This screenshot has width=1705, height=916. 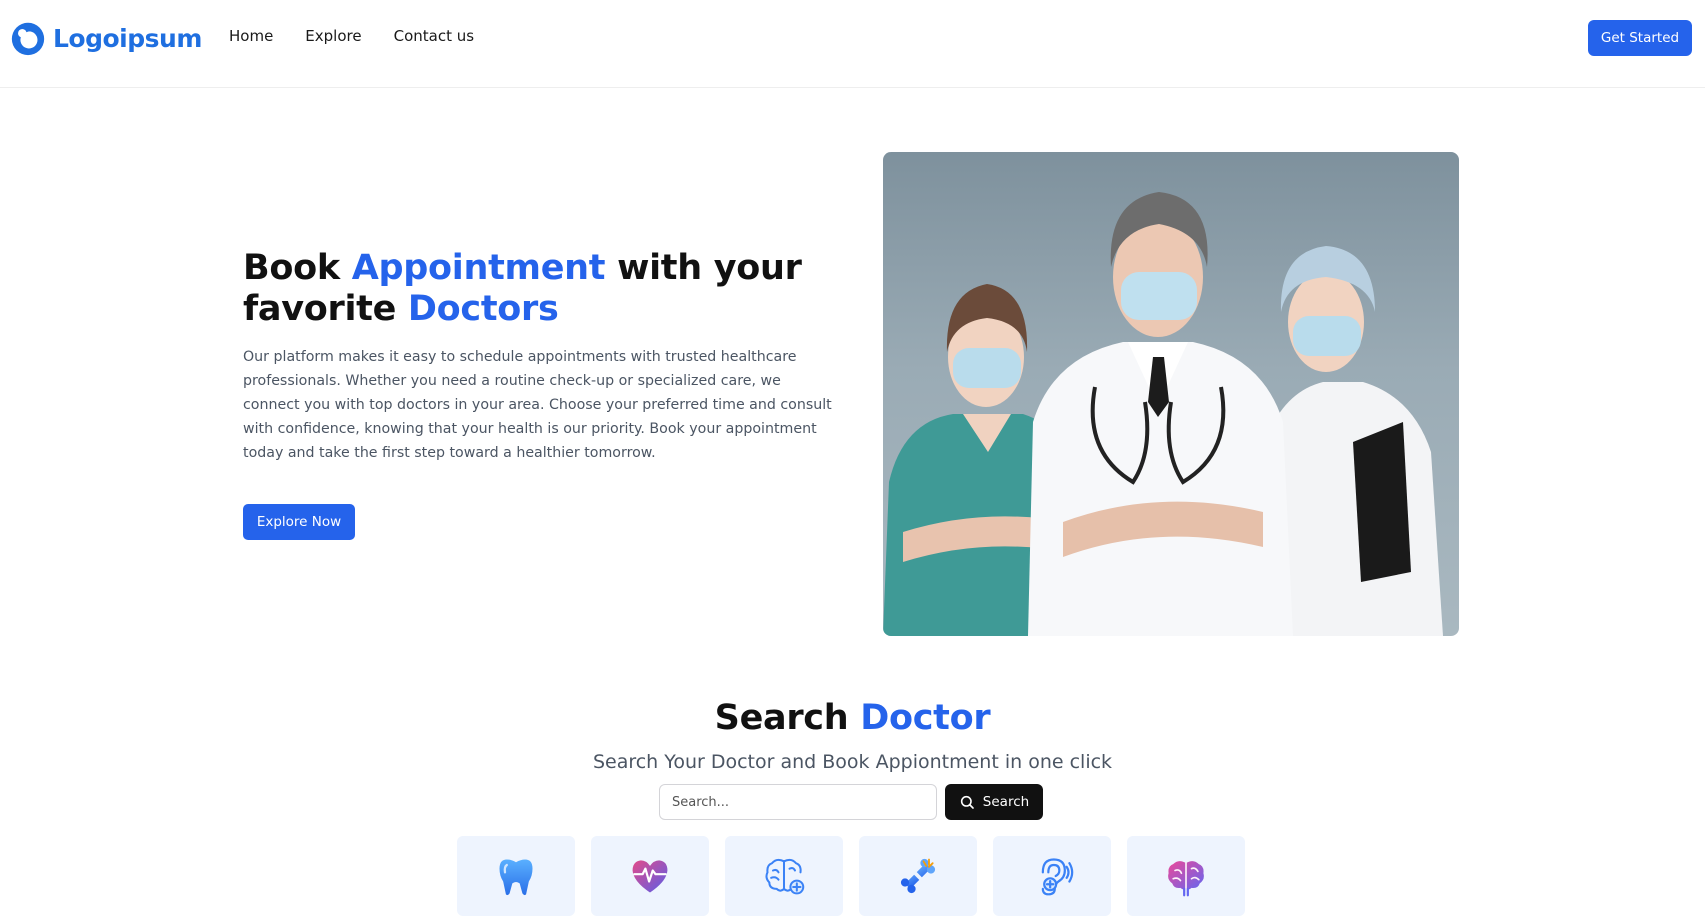 I want to click on search-title: Search Doctor, so click(x=852, y=718).